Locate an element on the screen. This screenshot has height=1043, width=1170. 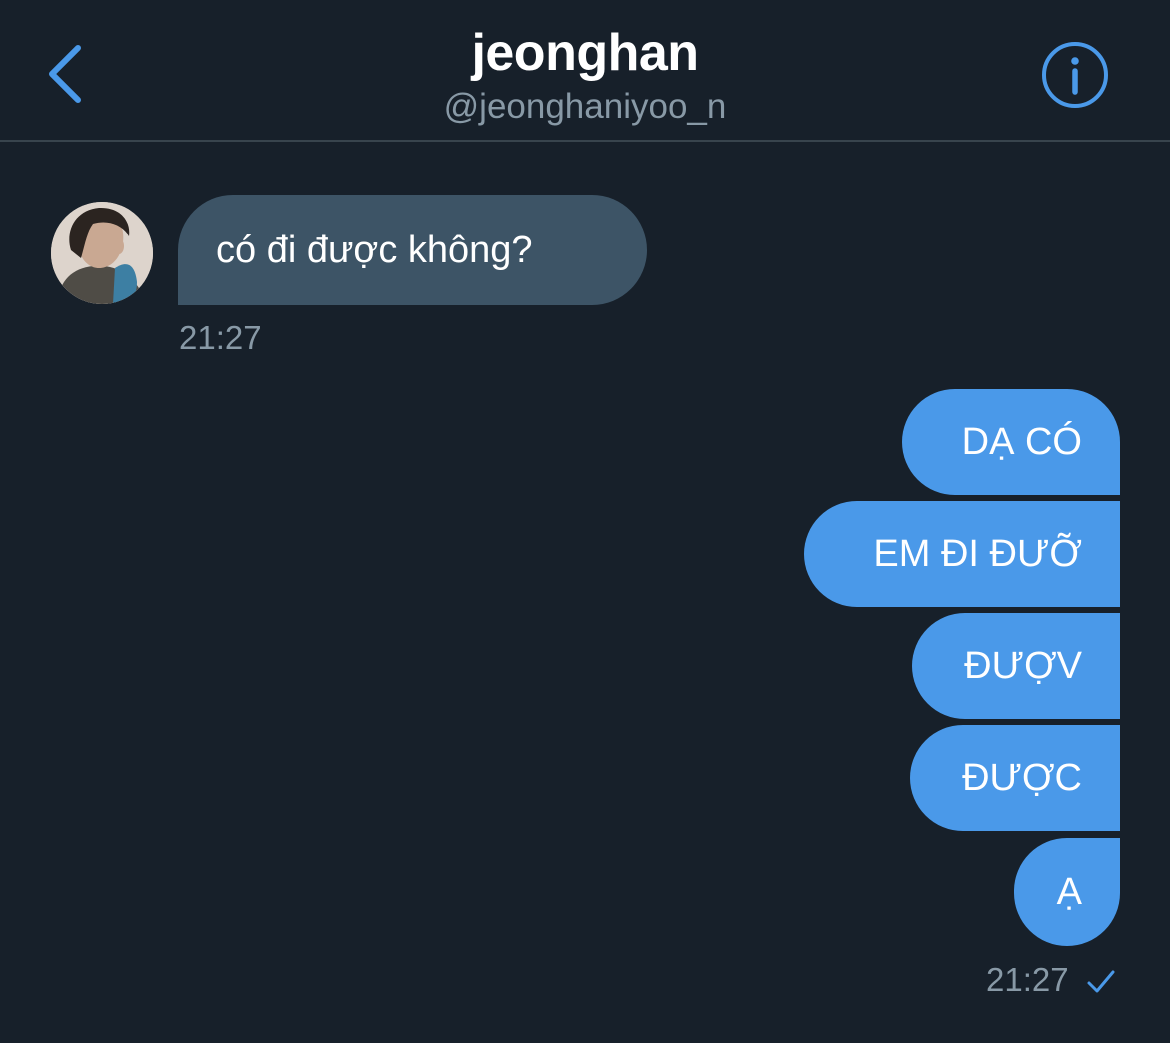
info-icon is located at coordinates (1075, 75).